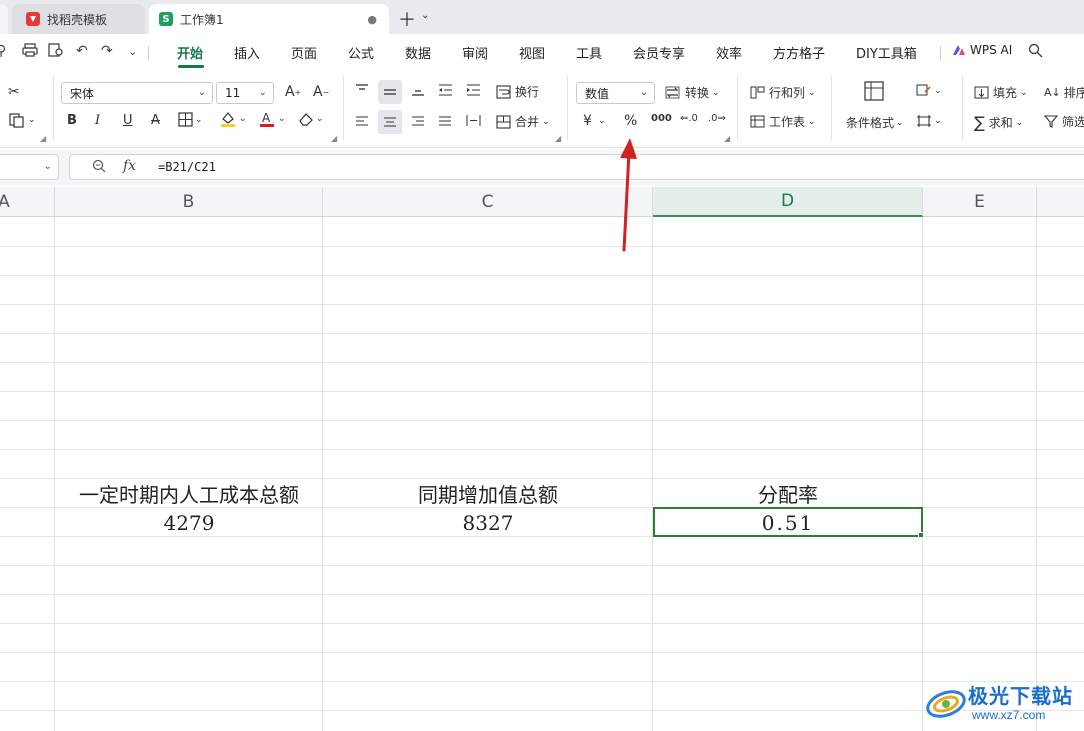 The width and height of the screenshot is (1084, 731). I want to click on thousands-separator-icon: 000, so click(661, 118).